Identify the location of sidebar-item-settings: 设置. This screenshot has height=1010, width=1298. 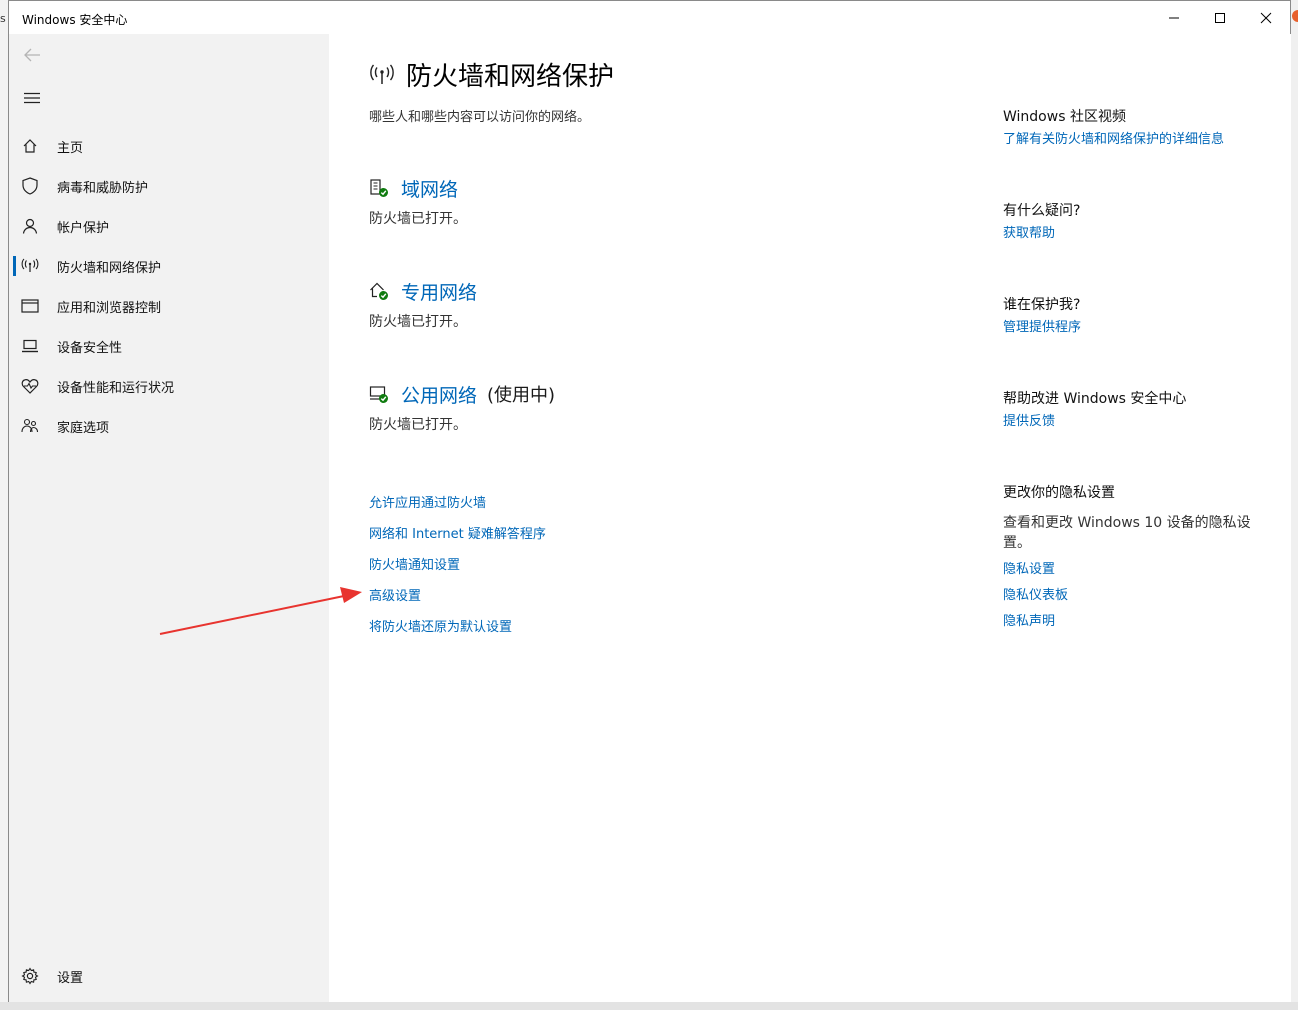
(169, 976).